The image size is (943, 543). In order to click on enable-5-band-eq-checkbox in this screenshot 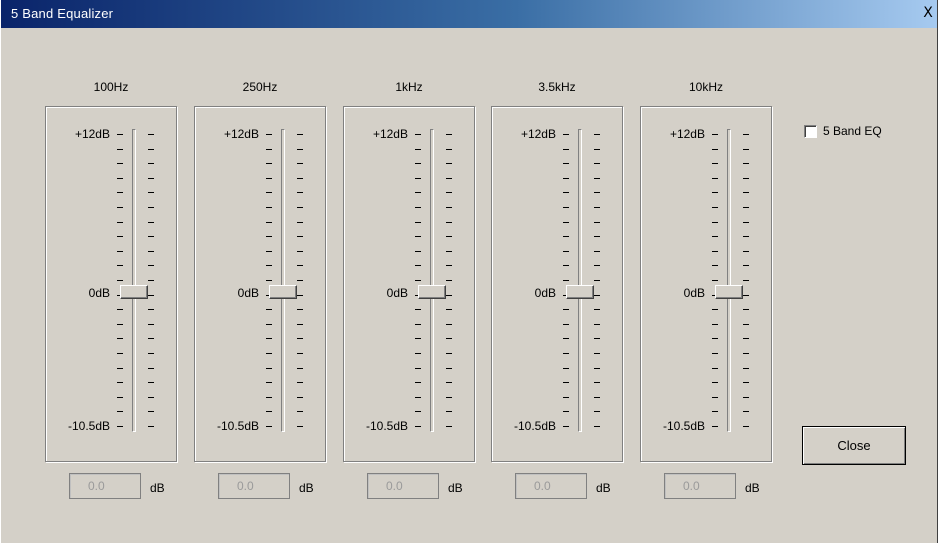, I will do `click(810, 131)`.